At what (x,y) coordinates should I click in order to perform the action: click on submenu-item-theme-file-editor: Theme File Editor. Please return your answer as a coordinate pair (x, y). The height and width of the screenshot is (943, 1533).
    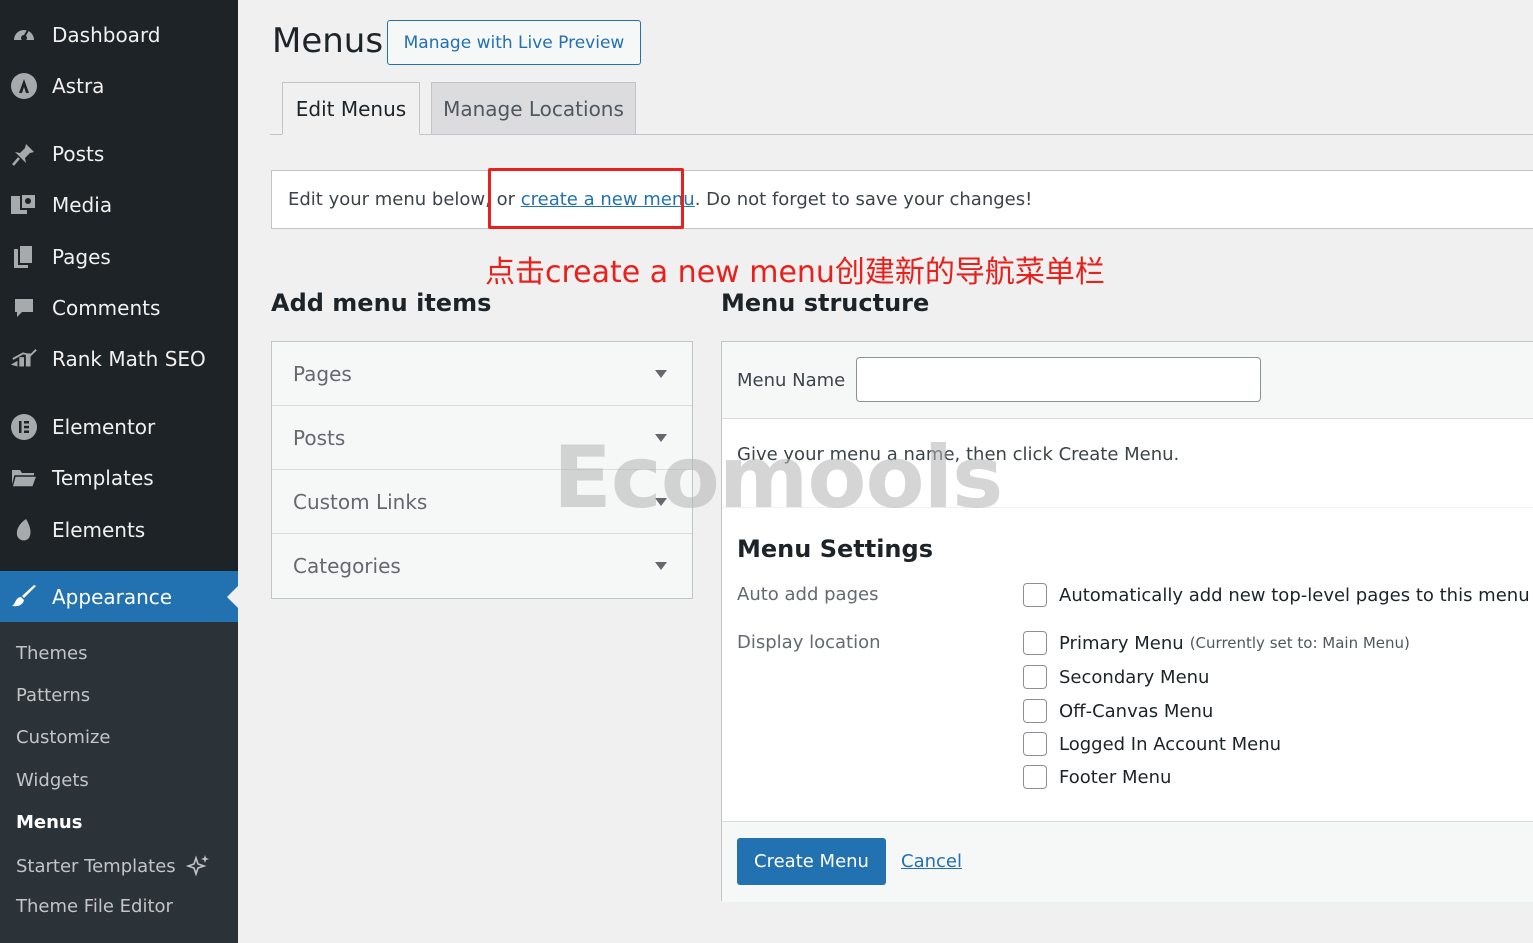
    Looking at the image, I should click on (94, 906).